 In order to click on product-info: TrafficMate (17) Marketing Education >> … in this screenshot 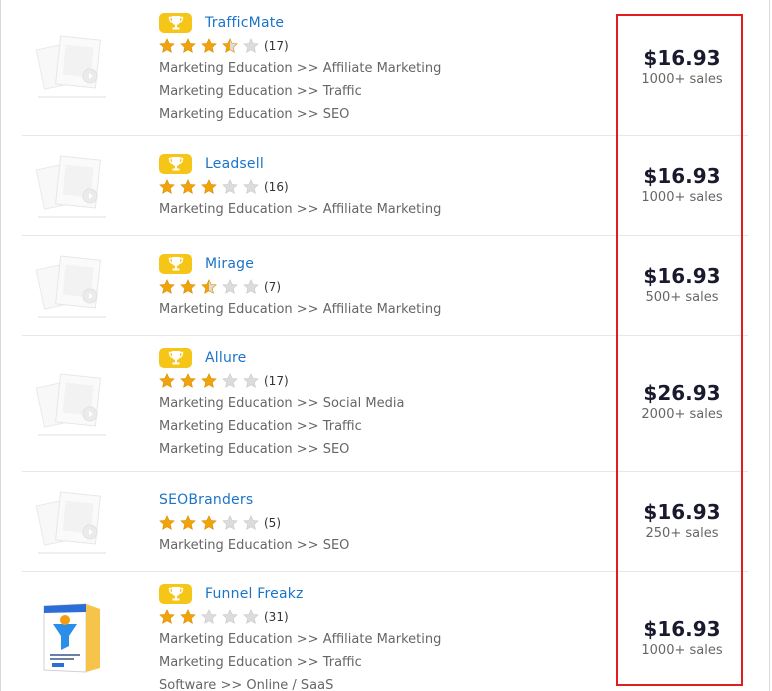, I will do `click(388, 69)`.